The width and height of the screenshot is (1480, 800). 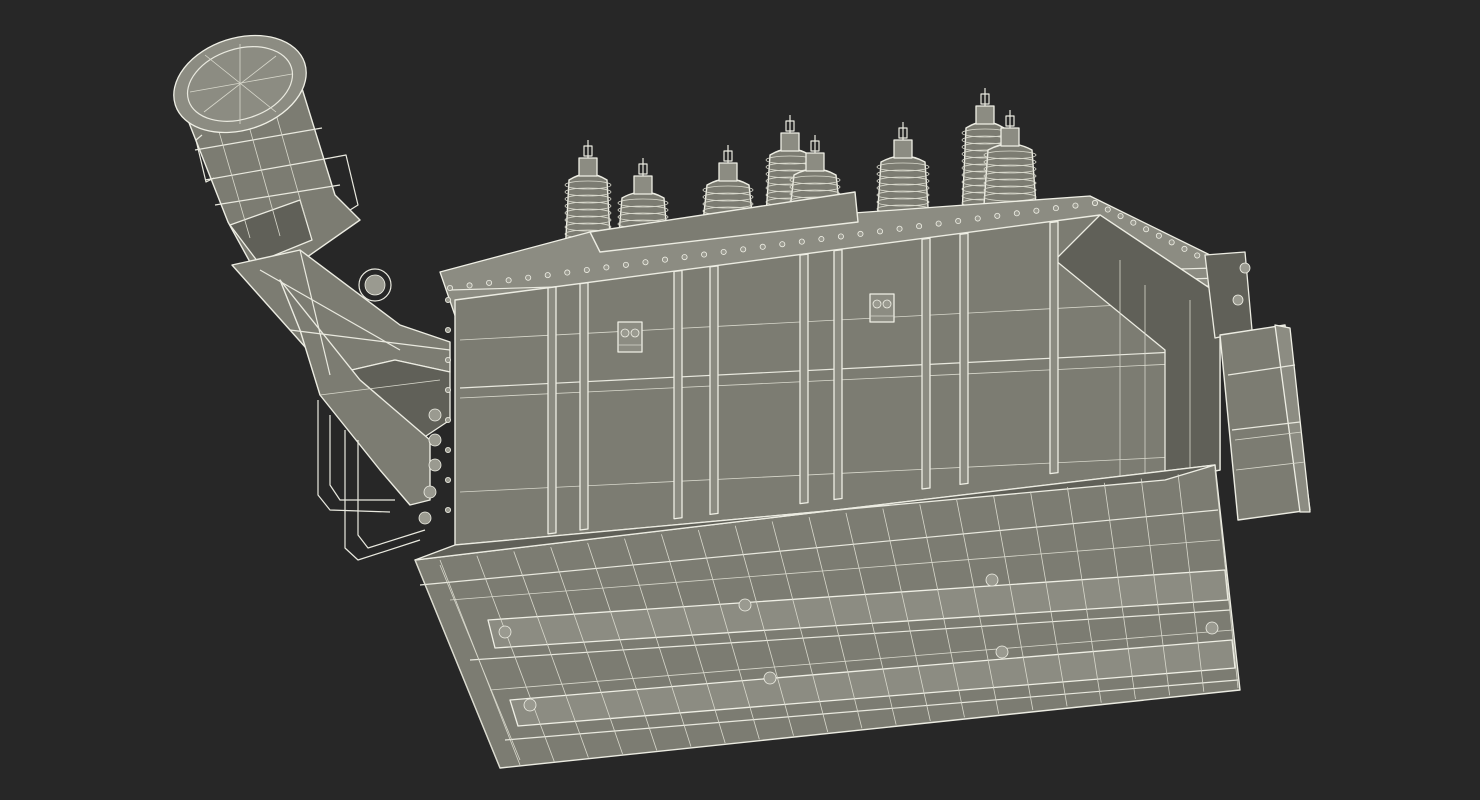 What do you see at coordinates (882, 308) in the screenshot?
I see `terminal-box-right` at bounding box center [882, 308].